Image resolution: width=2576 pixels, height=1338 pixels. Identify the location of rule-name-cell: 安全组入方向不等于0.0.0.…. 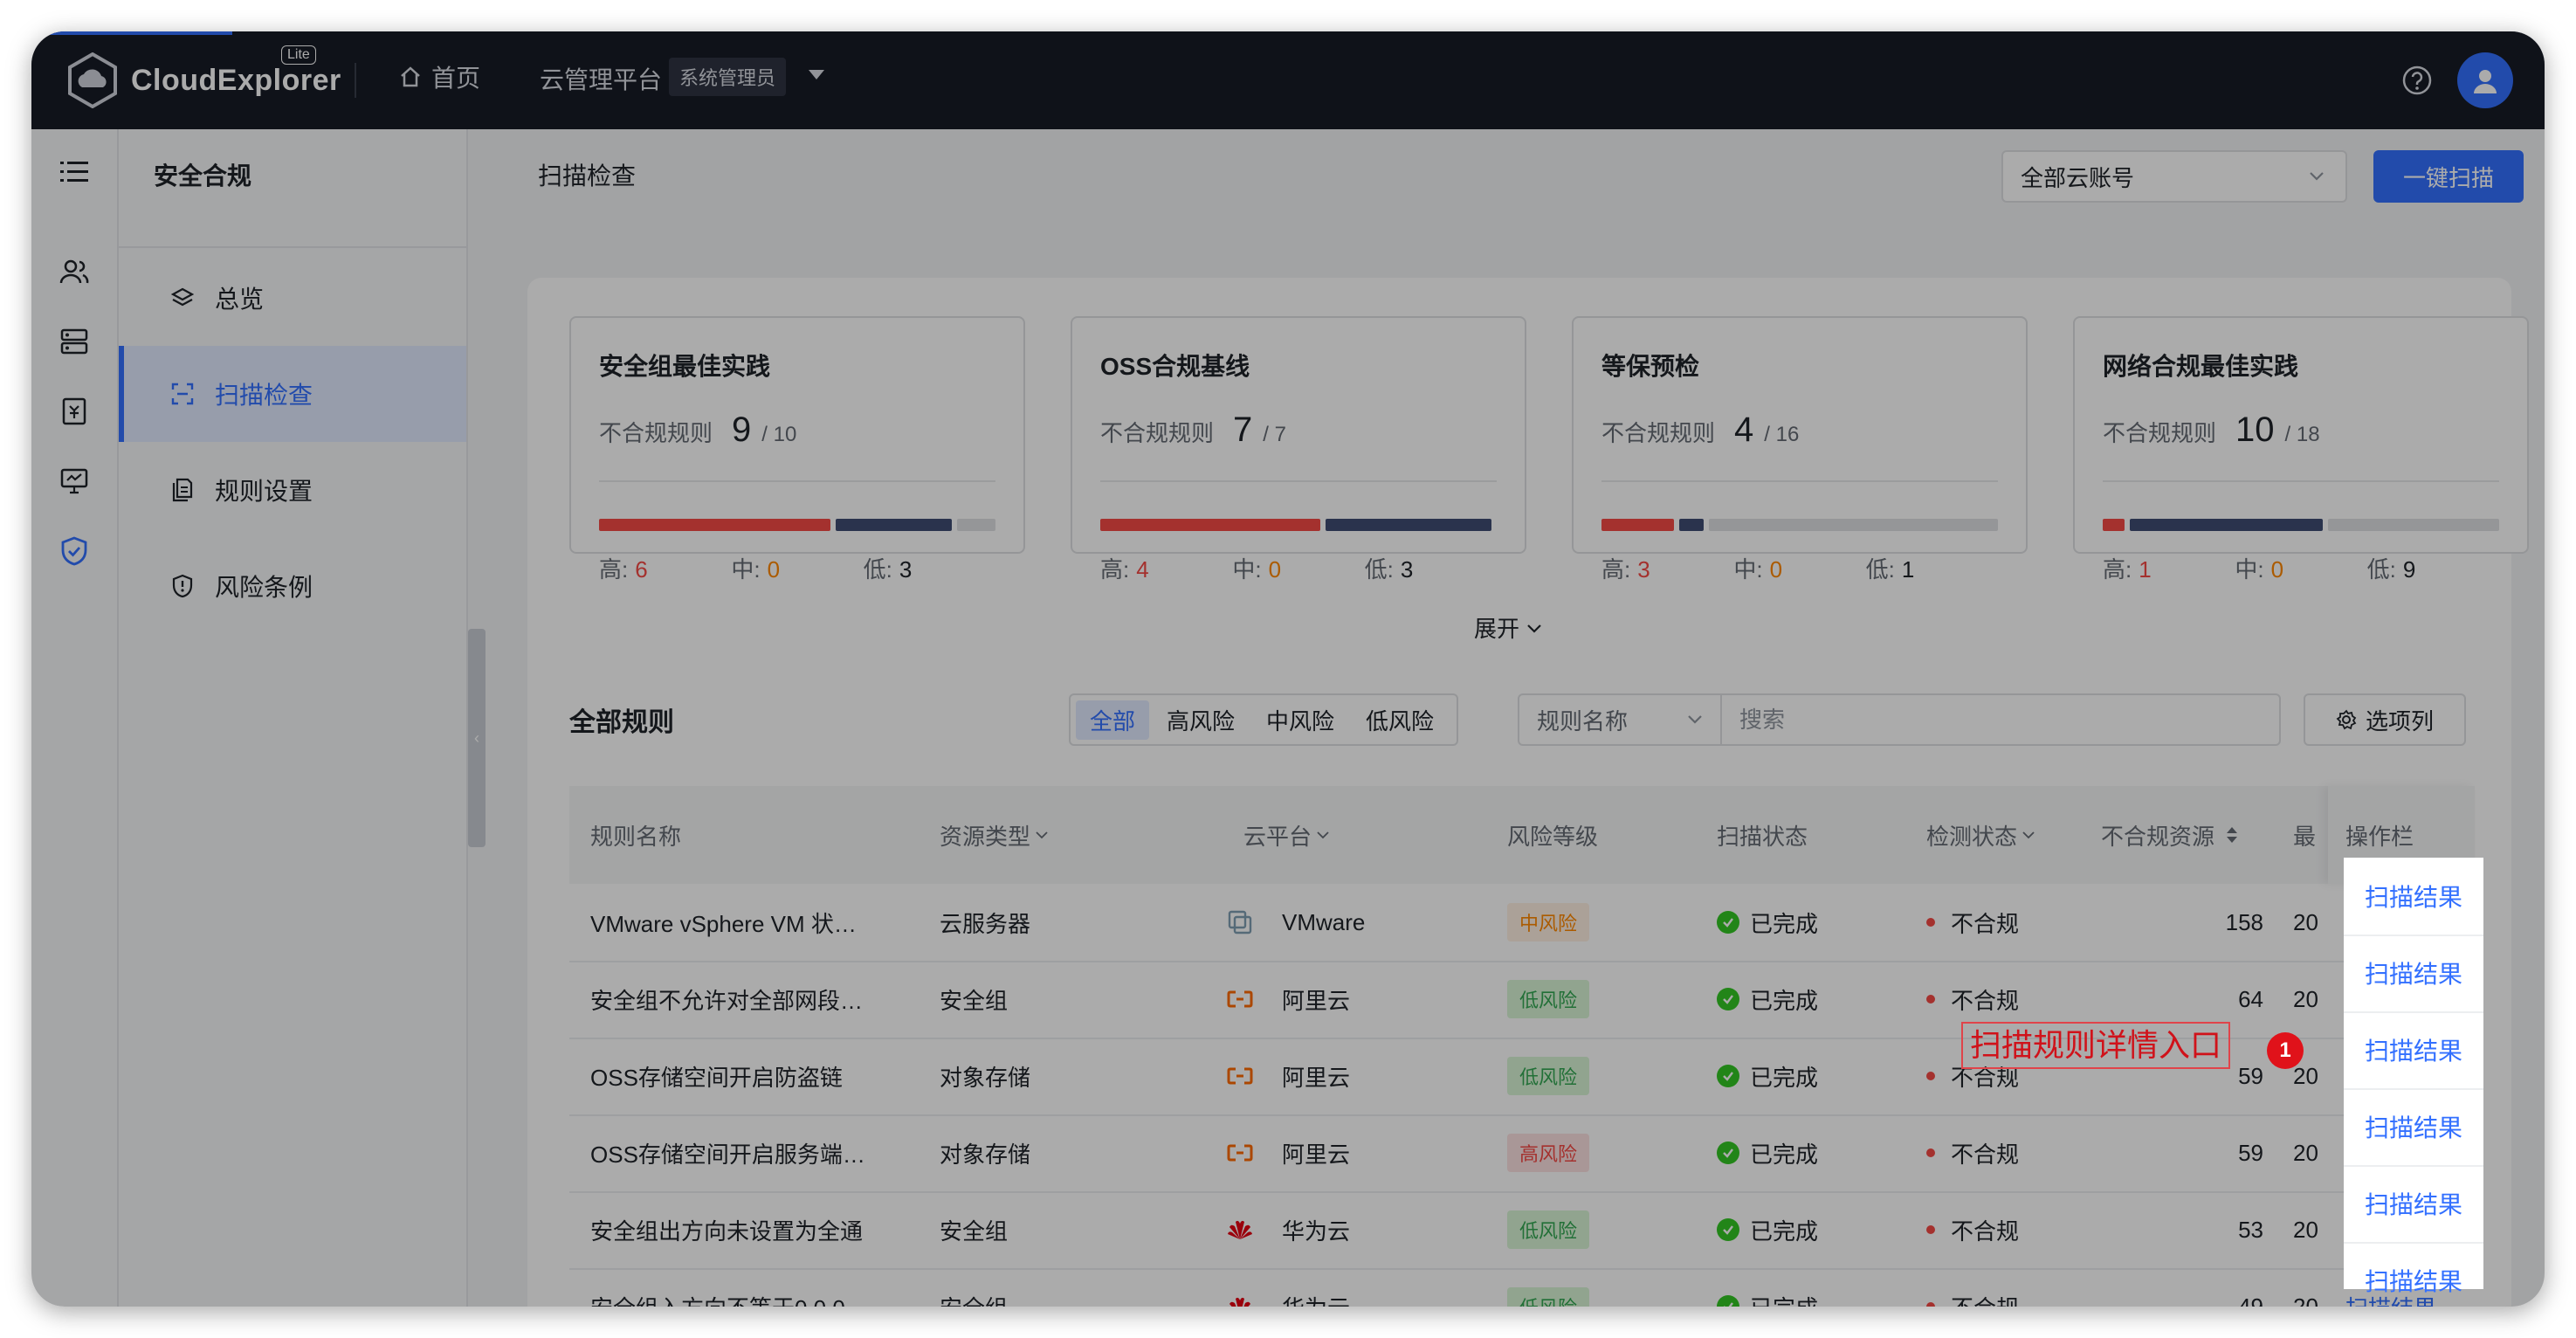
(732, 1287).